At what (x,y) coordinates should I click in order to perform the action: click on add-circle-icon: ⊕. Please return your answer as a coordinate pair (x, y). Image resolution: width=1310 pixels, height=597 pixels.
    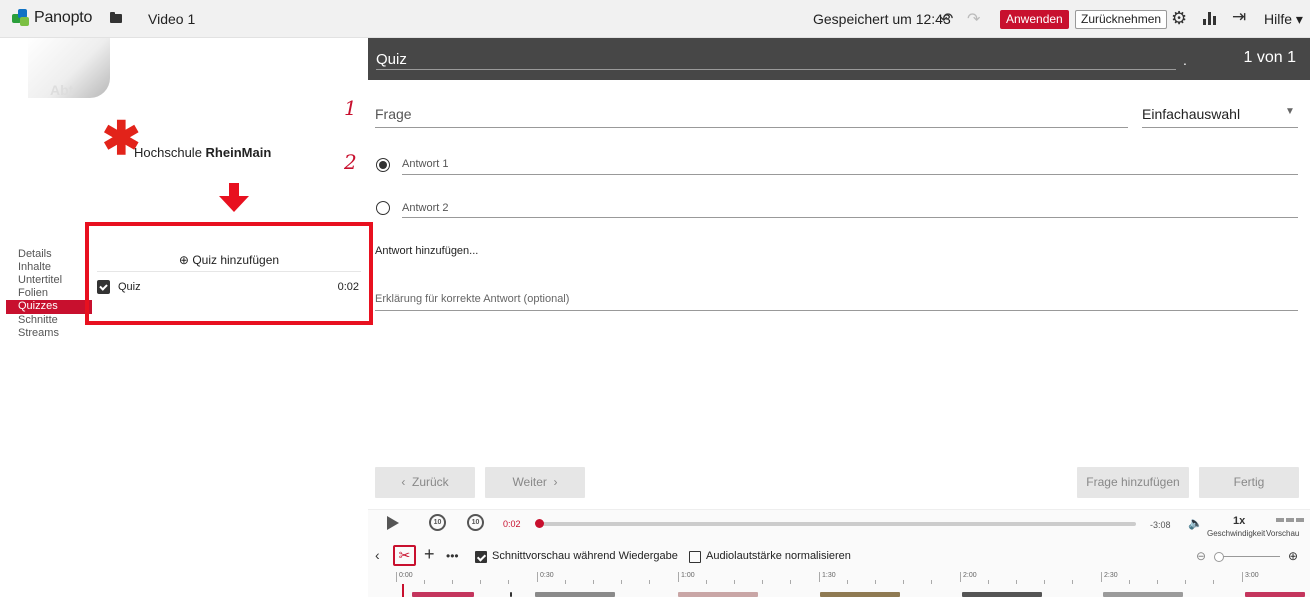
    Looking at the image, I should click on (183, 260).